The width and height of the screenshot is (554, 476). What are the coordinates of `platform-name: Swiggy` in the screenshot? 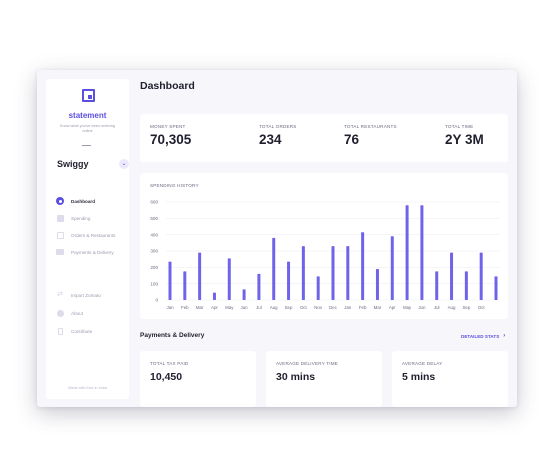 It's located at (73, 164).